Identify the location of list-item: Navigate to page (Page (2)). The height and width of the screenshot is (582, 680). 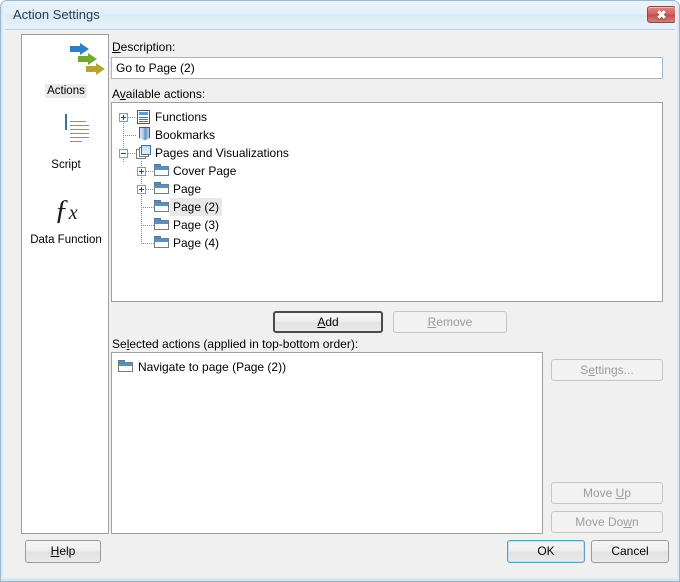
(202, 367).